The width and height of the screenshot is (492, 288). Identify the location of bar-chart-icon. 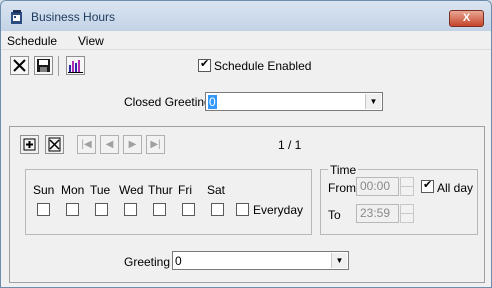
(75, 66).